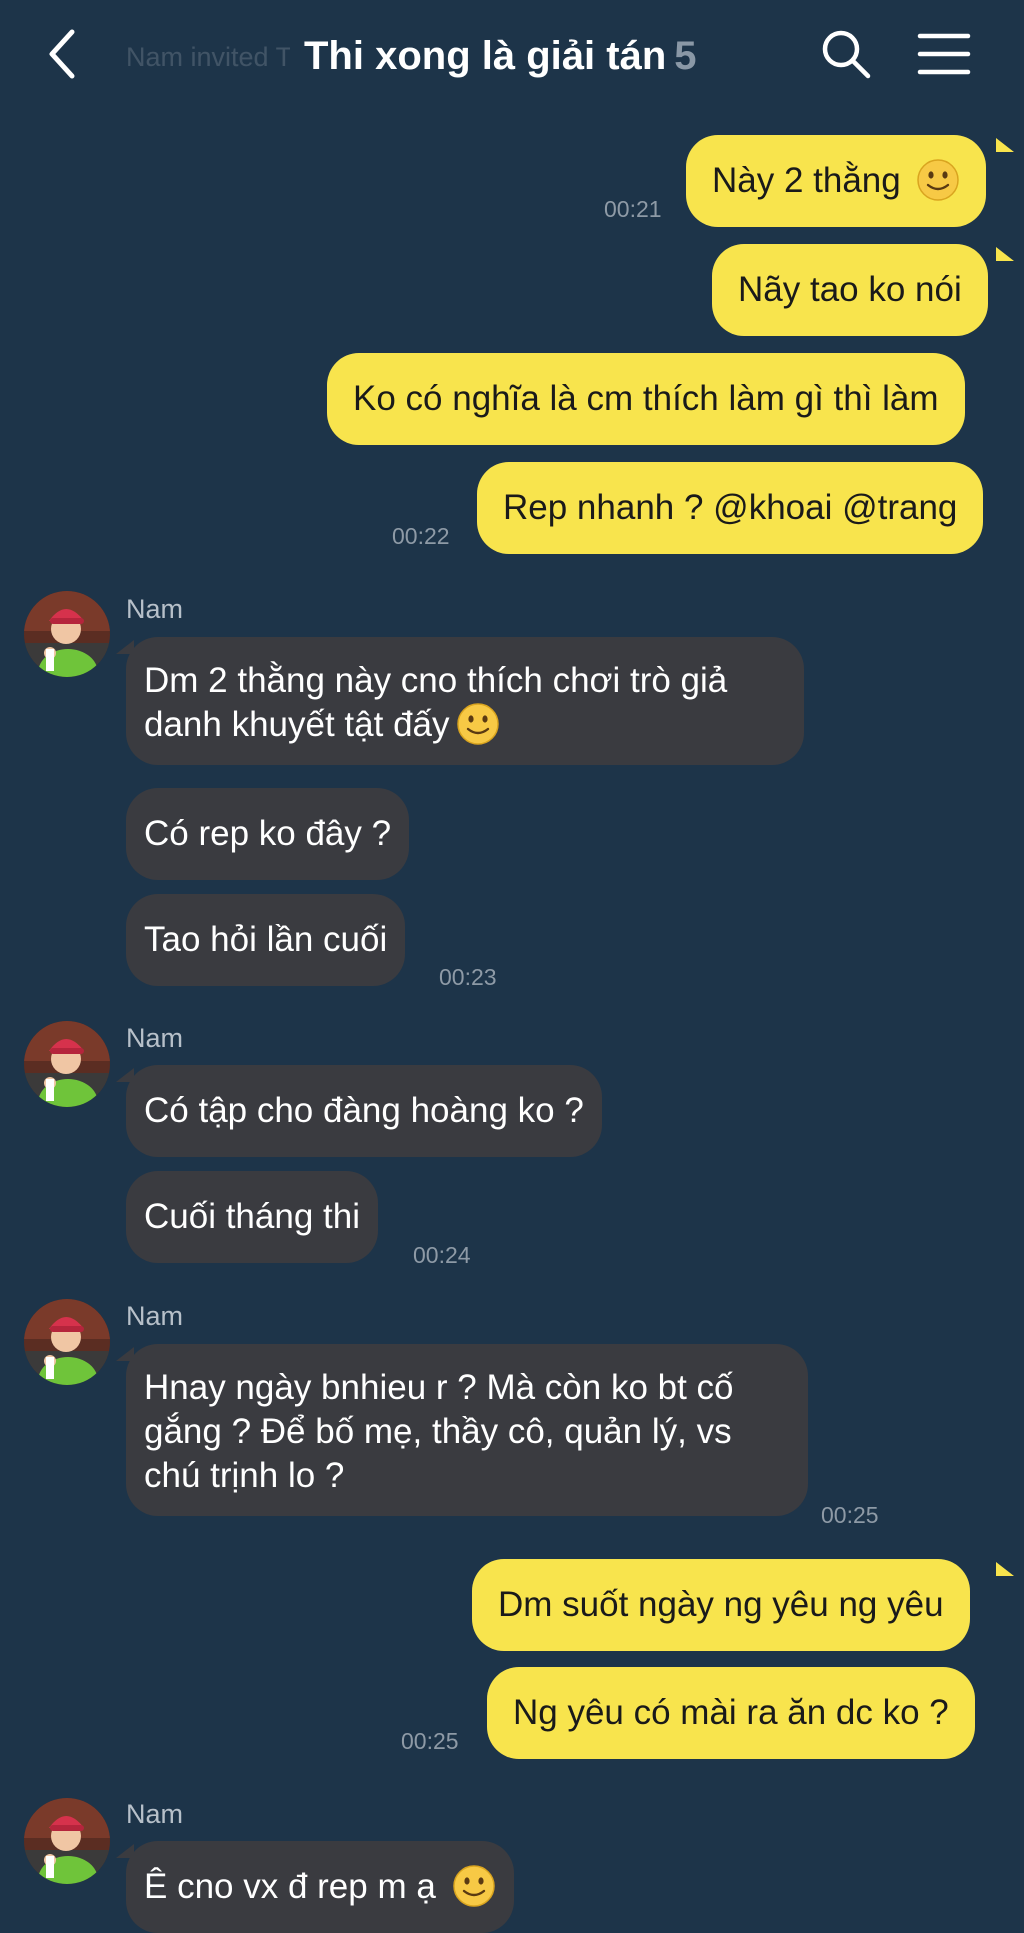 Image resolution: width=1024 pixels, height=1933 pixels. I want to click on message-text: Này 2 thằng, so click(806, 180).